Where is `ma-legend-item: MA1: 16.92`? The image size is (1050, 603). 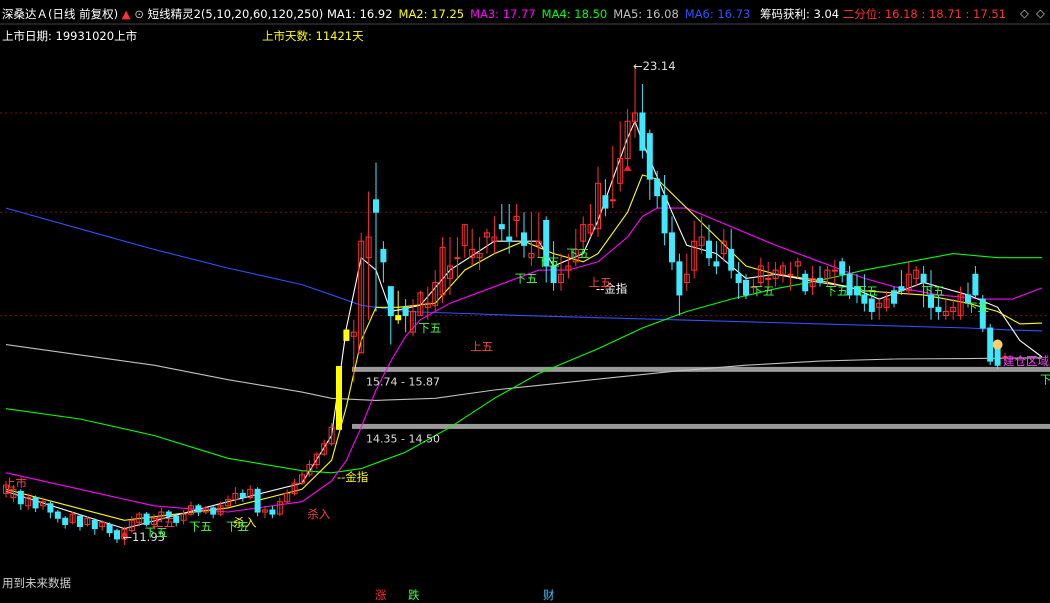 ma-legend-item: MA1: 16.92 is located at coordinates (359, 14).